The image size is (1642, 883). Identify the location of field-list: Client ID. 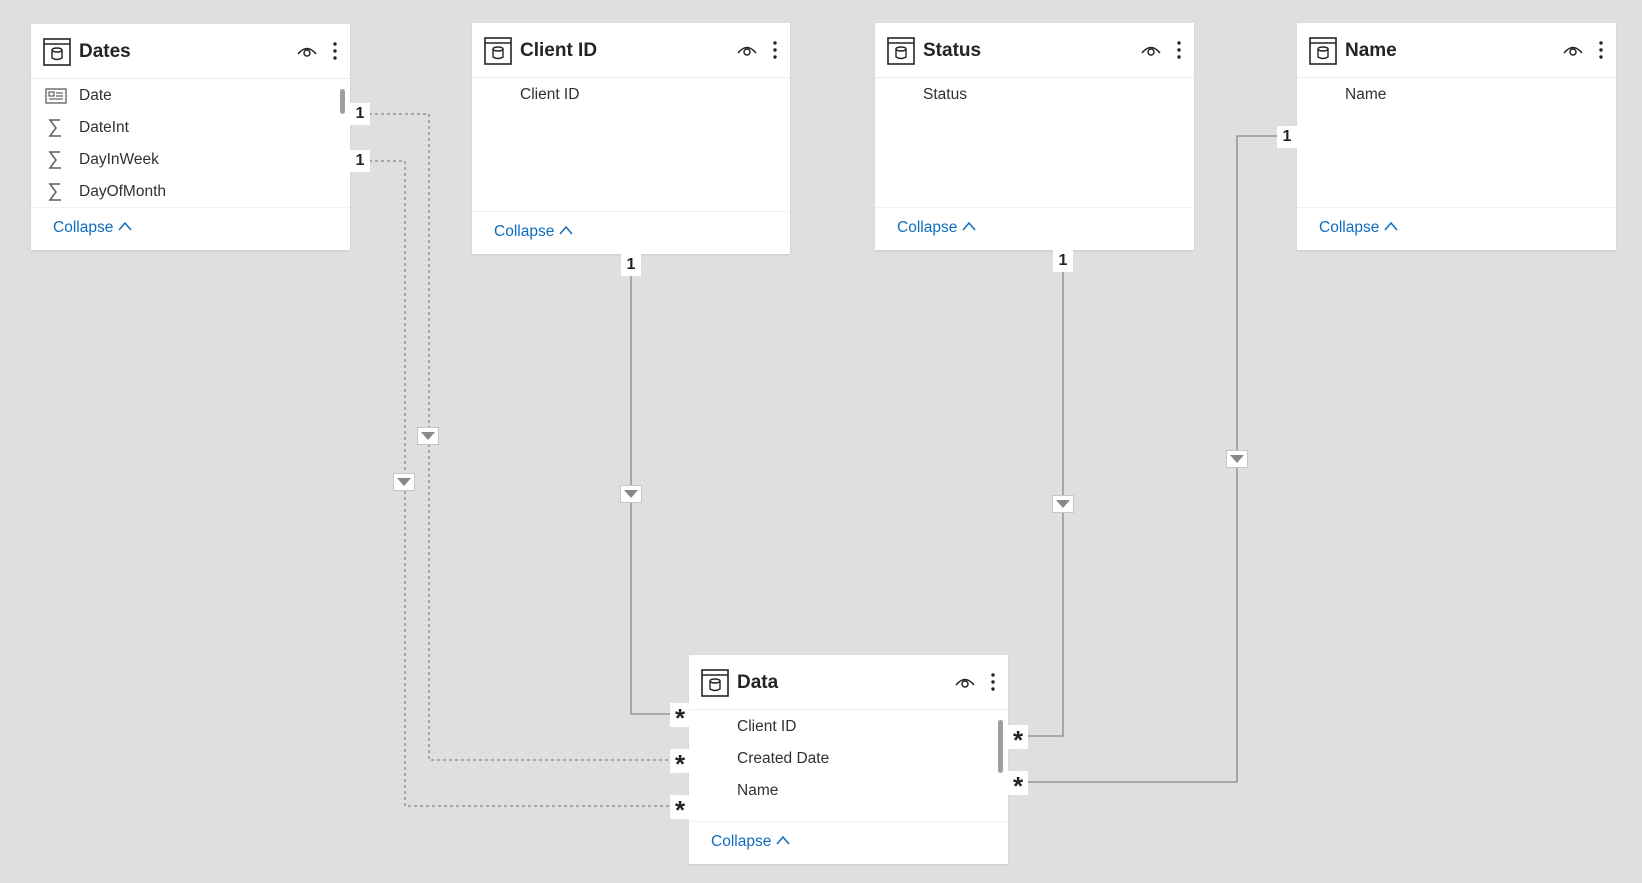
(631, 144).